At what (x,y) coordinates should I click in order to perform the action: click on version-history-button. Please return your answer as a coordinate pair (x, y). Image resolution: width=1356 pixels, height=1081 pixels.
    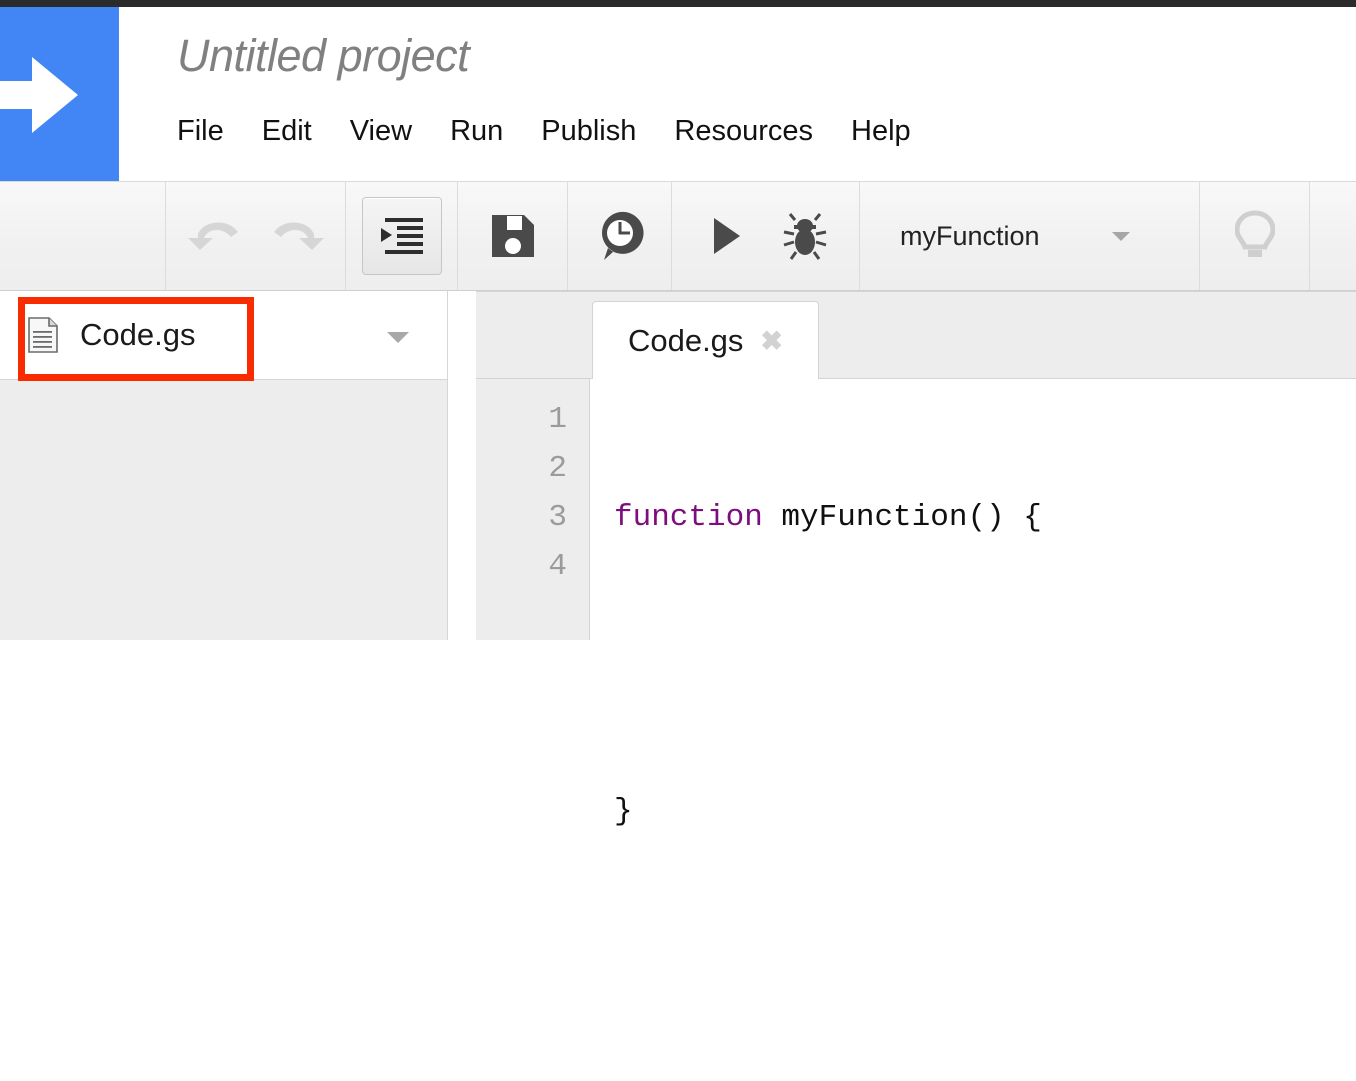
    Looking at the image, I should click on (620, 236).